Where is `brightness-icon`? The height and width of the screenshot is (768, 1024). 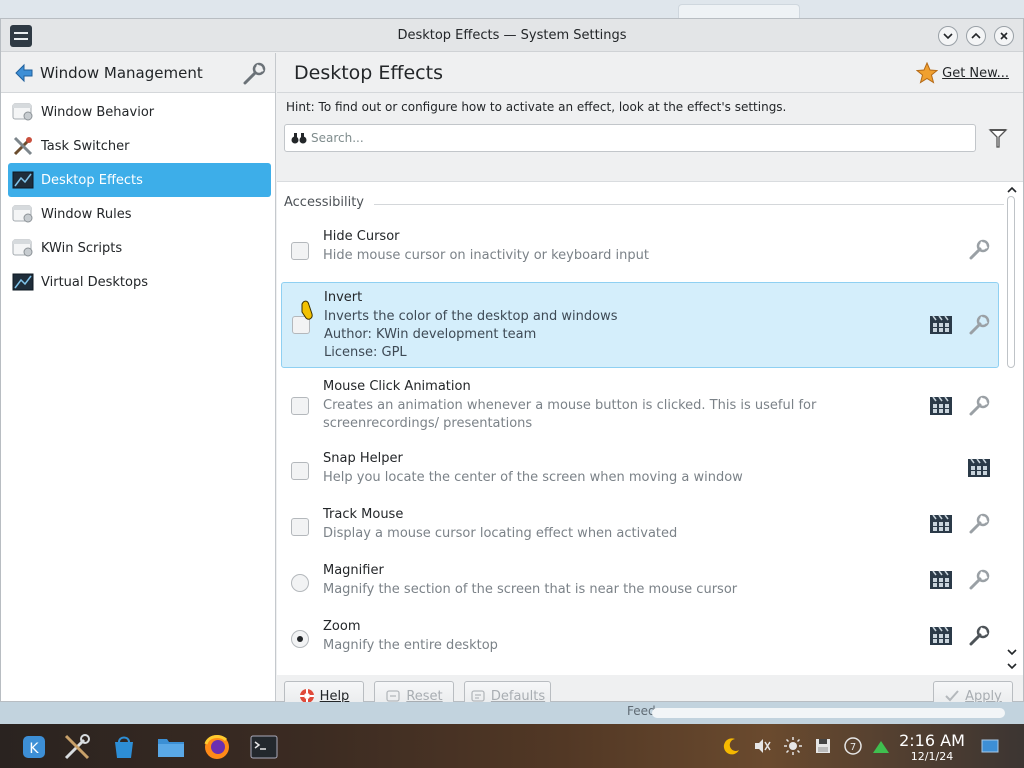
brightness-icon is located at coordinates (793, 746).